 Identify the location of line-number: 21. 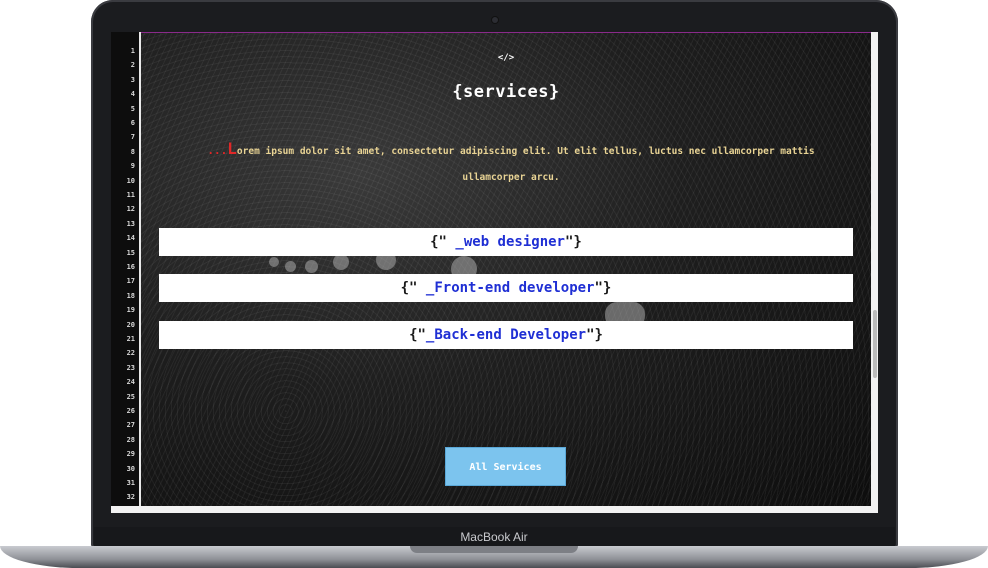
(130, 339).